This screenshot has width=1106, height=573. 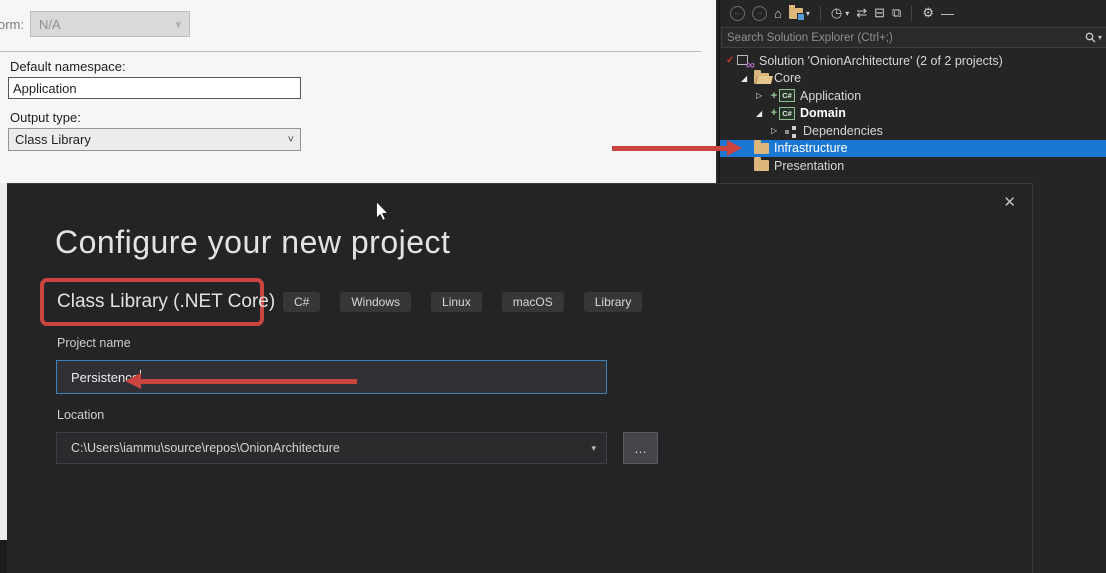 I want to click on tree-item-label: Application, so click(x=831, y=95).